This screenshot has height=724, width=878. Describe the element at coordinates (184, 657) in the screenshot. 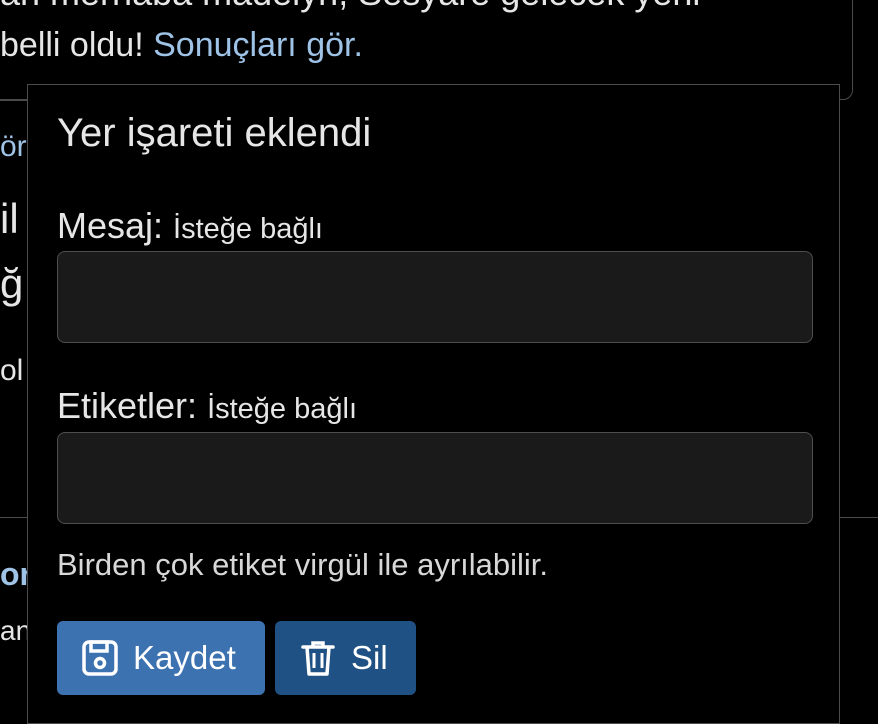

I see `save-button-label: Kaydet` at that location.